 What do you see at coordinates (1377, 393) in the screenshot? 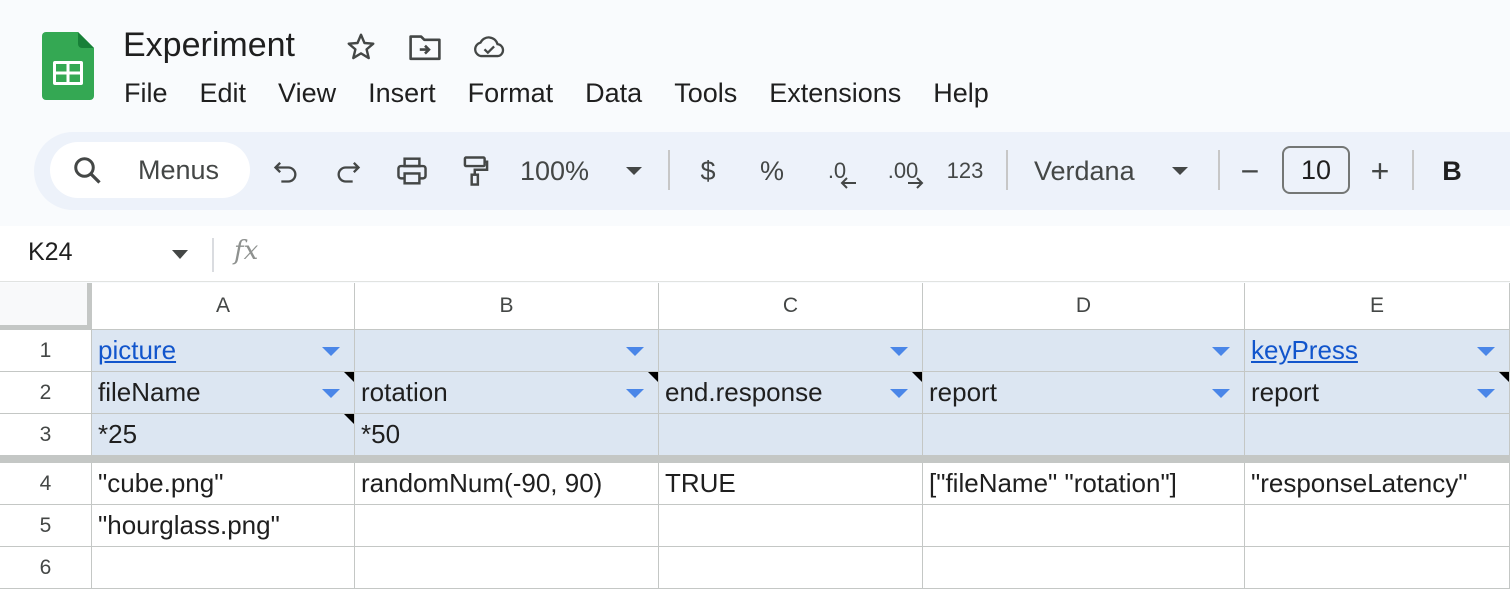
I see `cell-e2: report` at bounding box center [1377, 393].